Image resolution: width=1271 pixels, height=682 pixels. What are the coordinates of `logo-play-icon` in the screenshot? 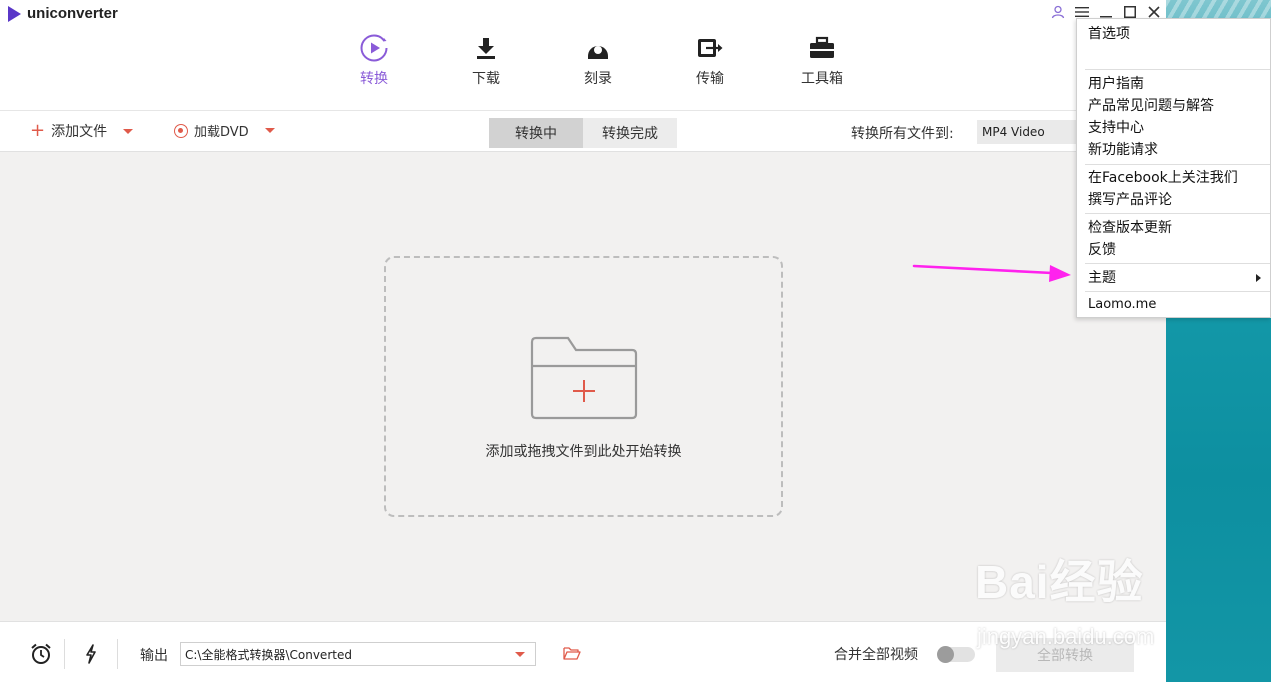 It's located at (14, 13).